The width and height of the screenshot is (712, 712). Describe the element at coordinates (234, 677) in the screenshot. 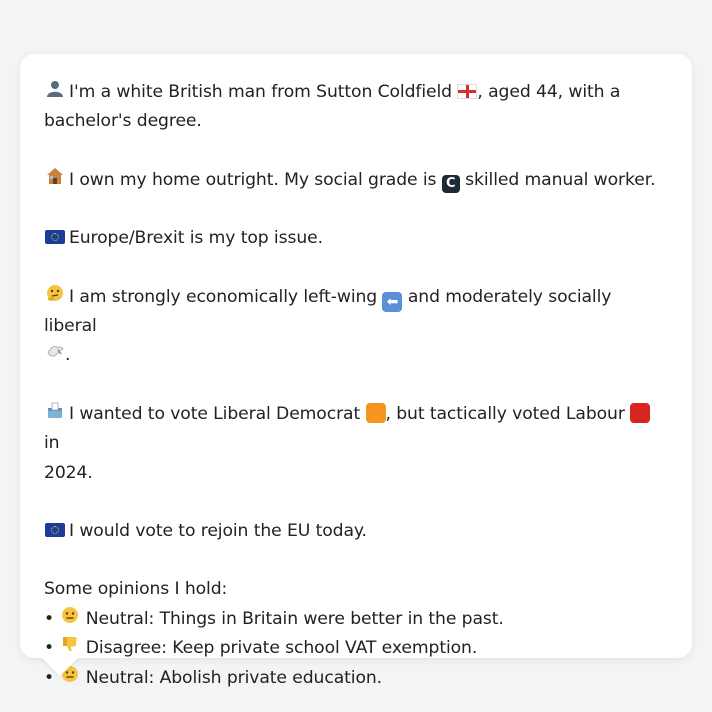

I see `opinion-text: Neutral: Abolish private education.` at that location.